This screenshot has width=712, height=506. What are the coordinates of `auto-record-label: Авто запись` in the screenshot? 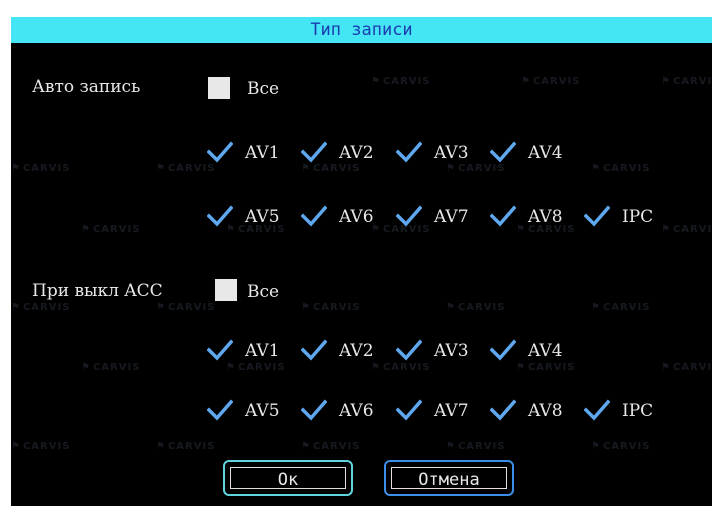 It's located at (86, 87).